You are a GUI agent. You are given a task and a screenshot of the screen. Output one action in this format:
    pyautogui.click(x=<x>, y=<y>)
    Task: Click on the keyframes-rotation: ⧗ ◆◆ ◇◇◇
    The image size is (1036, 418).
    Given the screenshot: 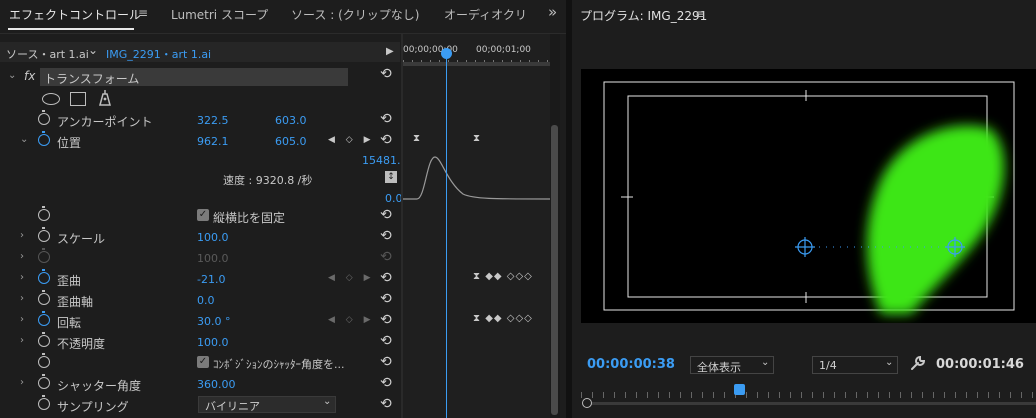 What is the action you would take?
    pyautogui.click(x=503, y=318)
    